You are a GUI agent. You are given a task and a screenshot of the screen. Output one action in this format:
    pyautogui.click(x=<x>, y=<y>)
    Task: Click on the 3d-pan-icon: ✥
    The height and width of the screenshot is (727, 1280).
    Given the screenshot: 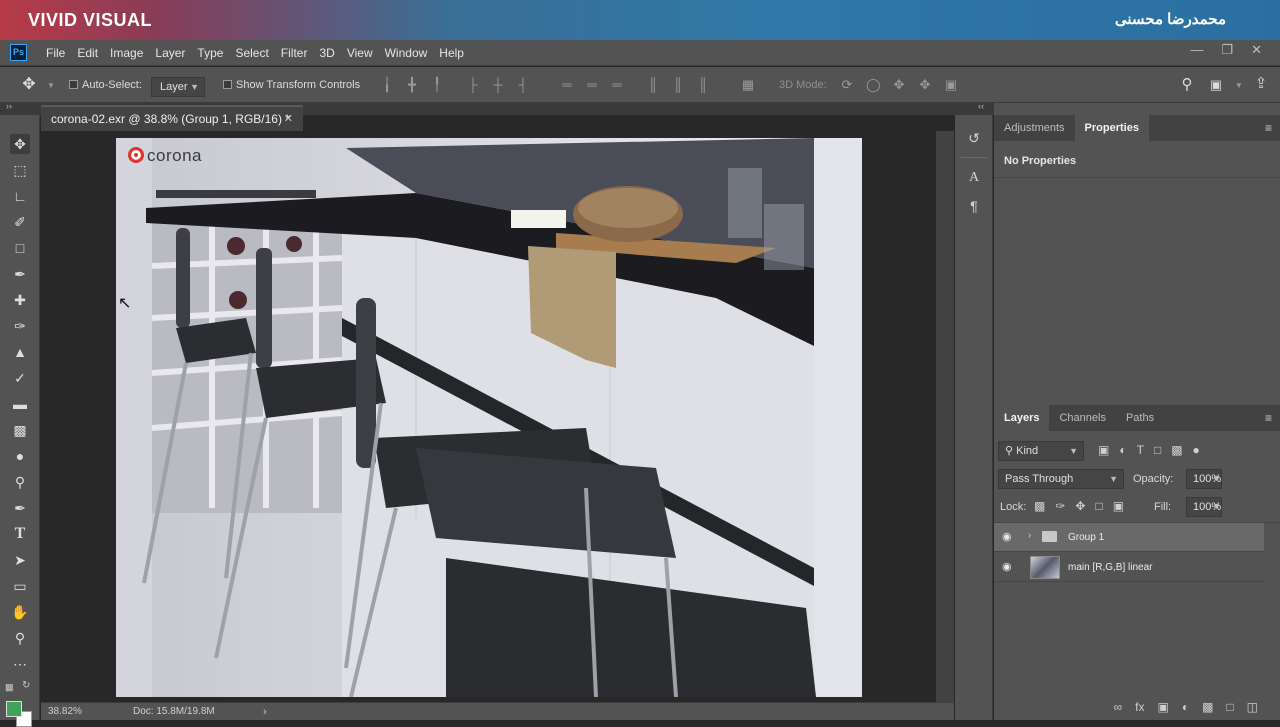 What is the action you would take?
    pyautogui.click(x=899, y=85)
    